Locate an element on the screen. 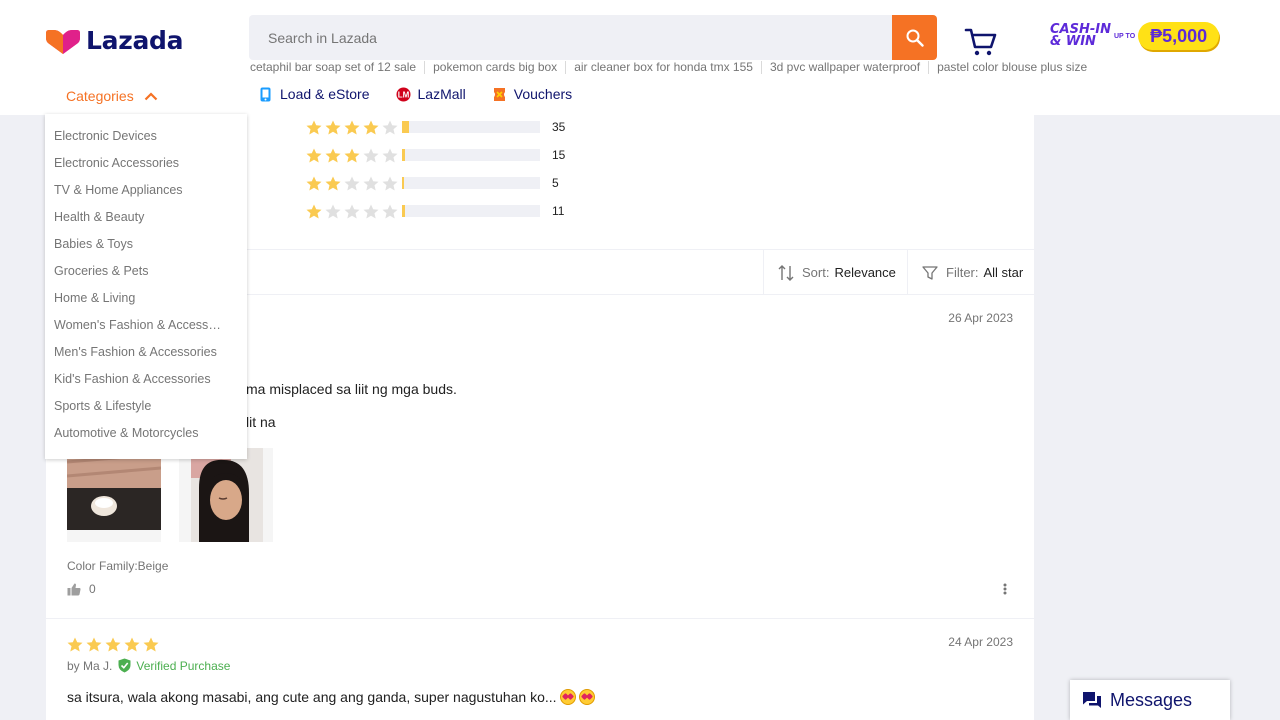 This screenshot has height=720, width=1280. categories-toggle: Categories is located at coordinates (112, 96).